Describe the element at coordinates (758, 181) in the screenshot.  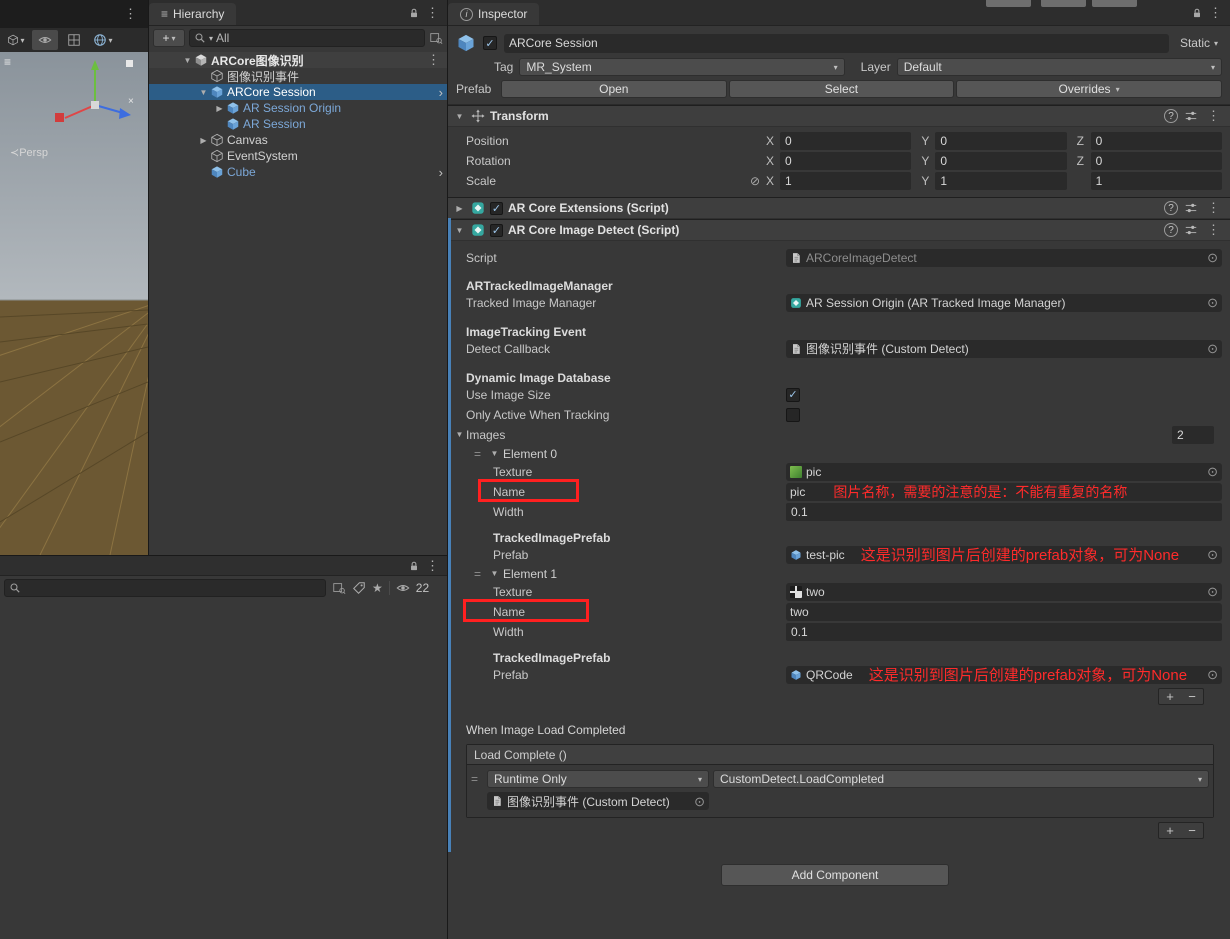
I see `constrain-proportions-icon: ⊘` at that location.